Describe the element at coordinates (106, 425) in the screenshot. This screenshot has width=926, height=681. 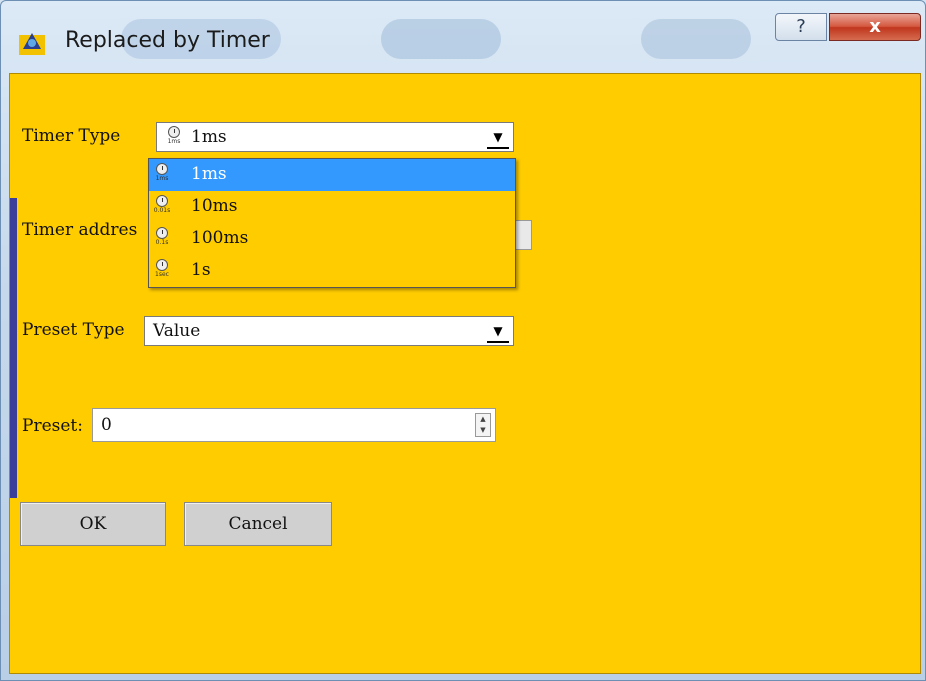
I see `preset-value: 0` at that location.